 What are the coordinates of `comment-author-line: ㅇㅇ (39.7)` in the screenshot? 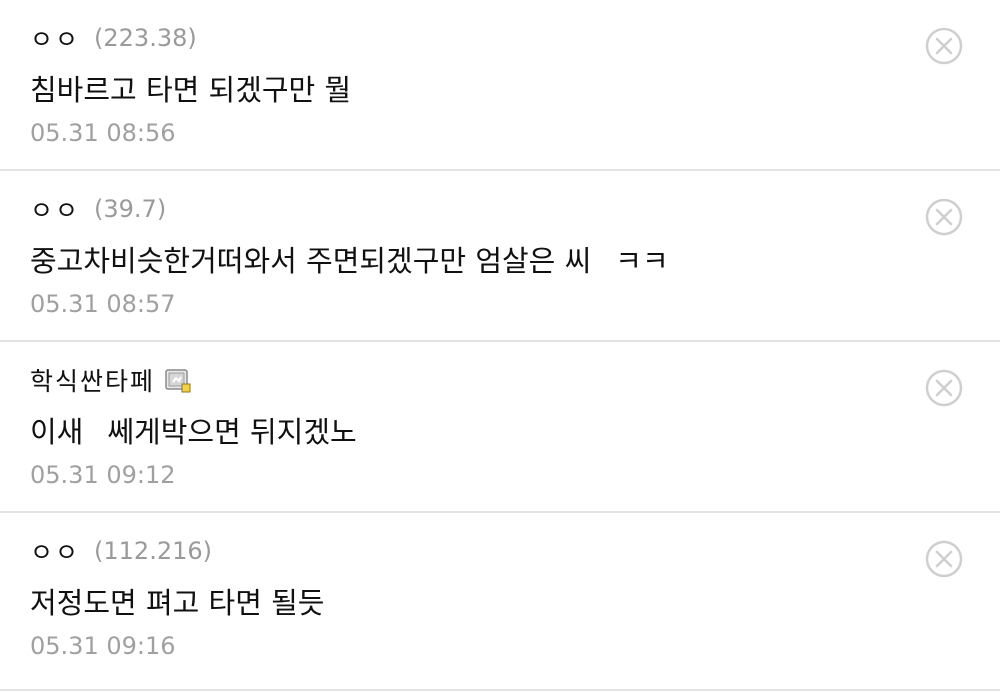 It's located at (98, 209).